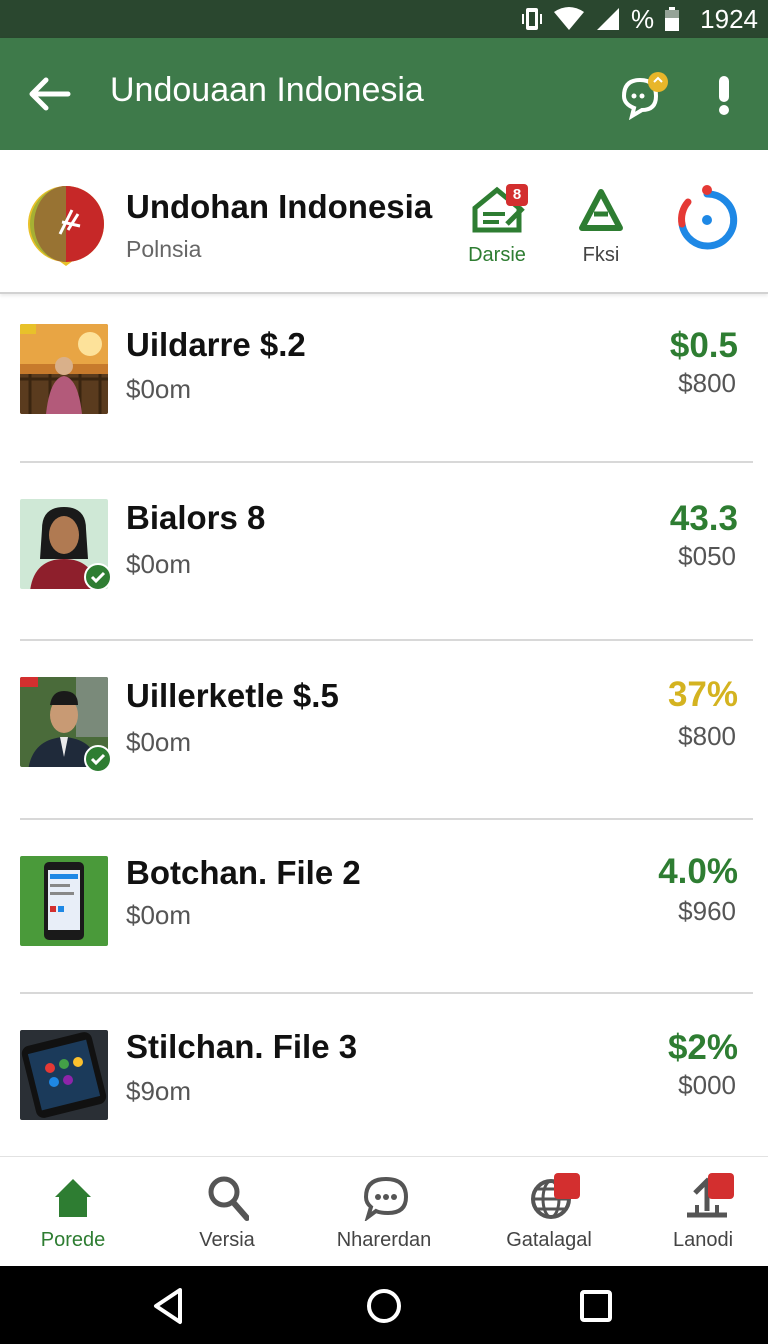  Describe the element at coordinates (707, 556) in the screenshot. I see `item-price: $050` at that location.